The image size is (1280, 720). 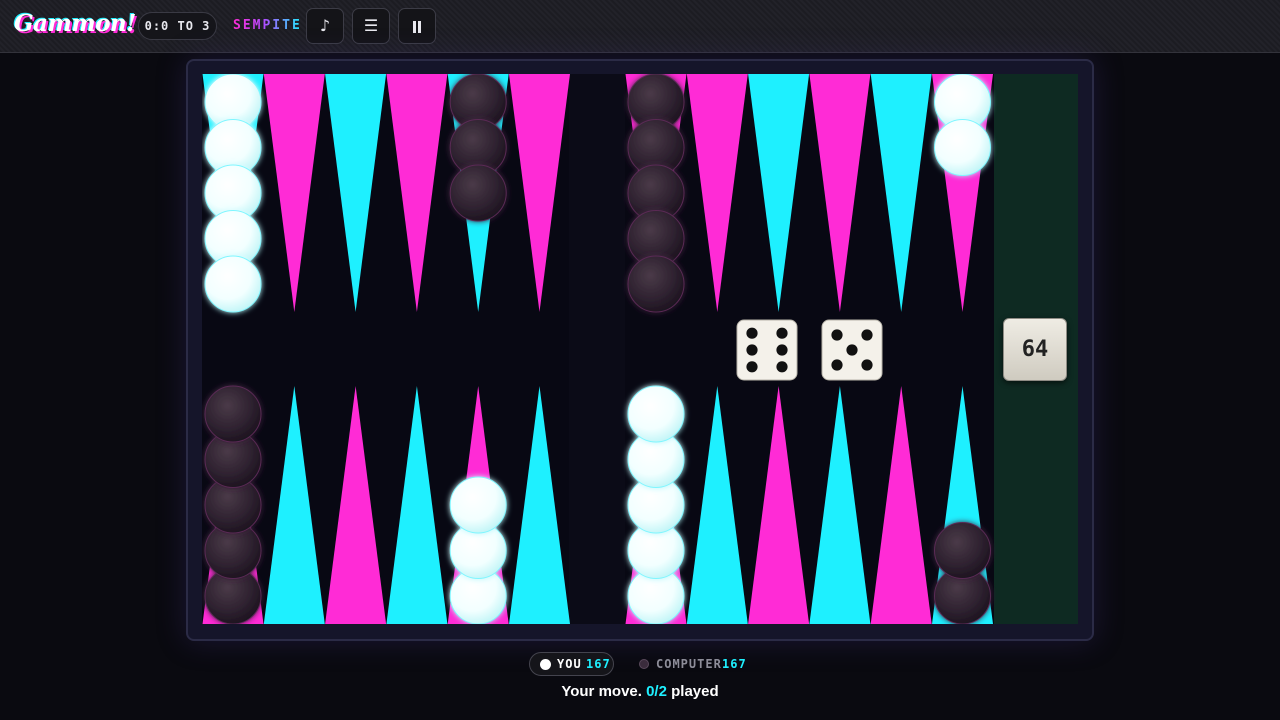 What do you see at coordinates (695, 691) in the screenshot?
I see `status-suffix: played` at bounding box center [695, 691].